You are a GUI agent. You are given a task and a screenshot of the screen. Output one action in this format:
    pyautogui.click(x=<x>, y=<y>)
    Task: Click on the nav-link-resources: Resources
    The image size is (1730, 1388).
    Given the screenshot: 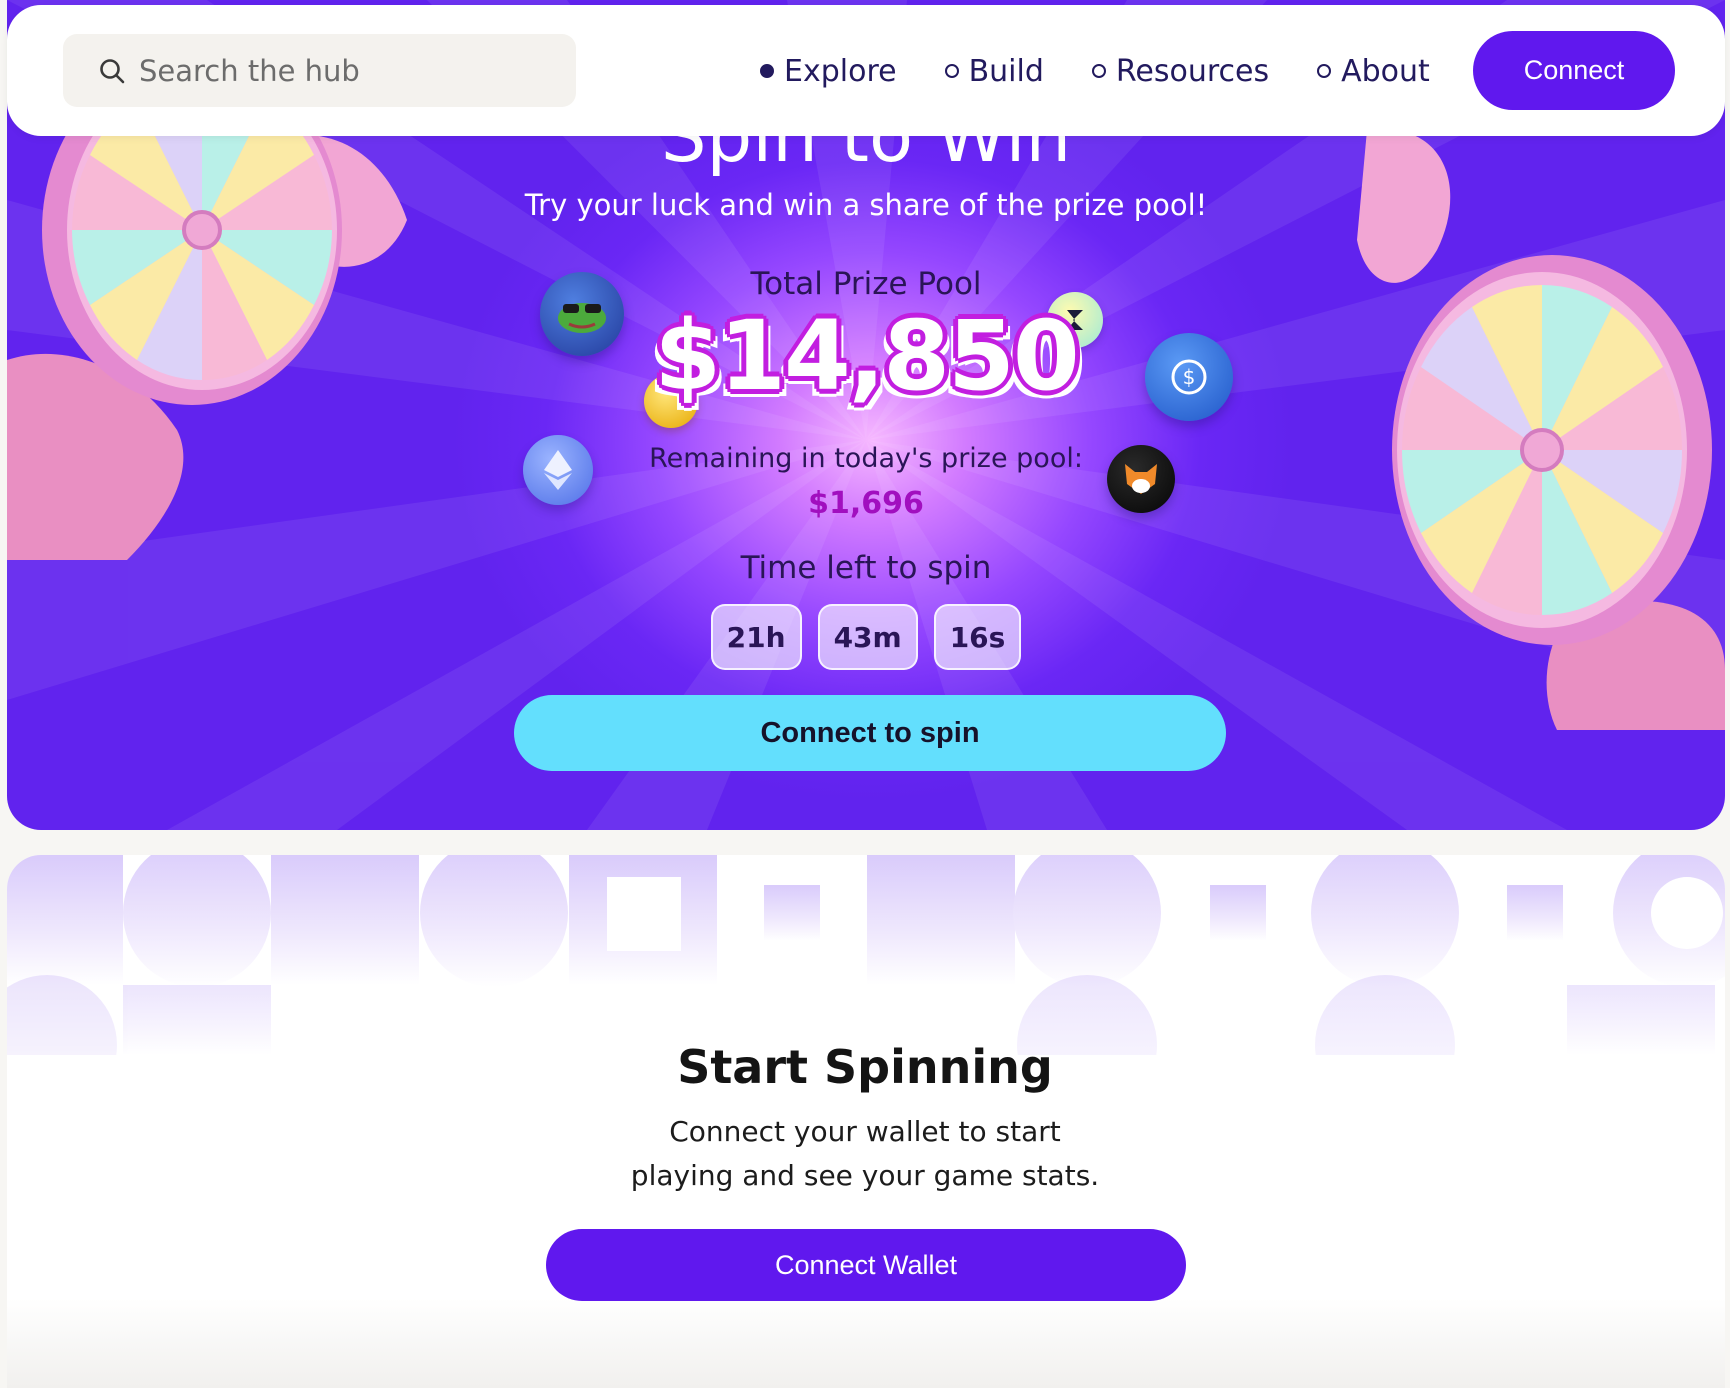 What is the action you would take?
    pyautogui.click(x=1180, y=71)
    